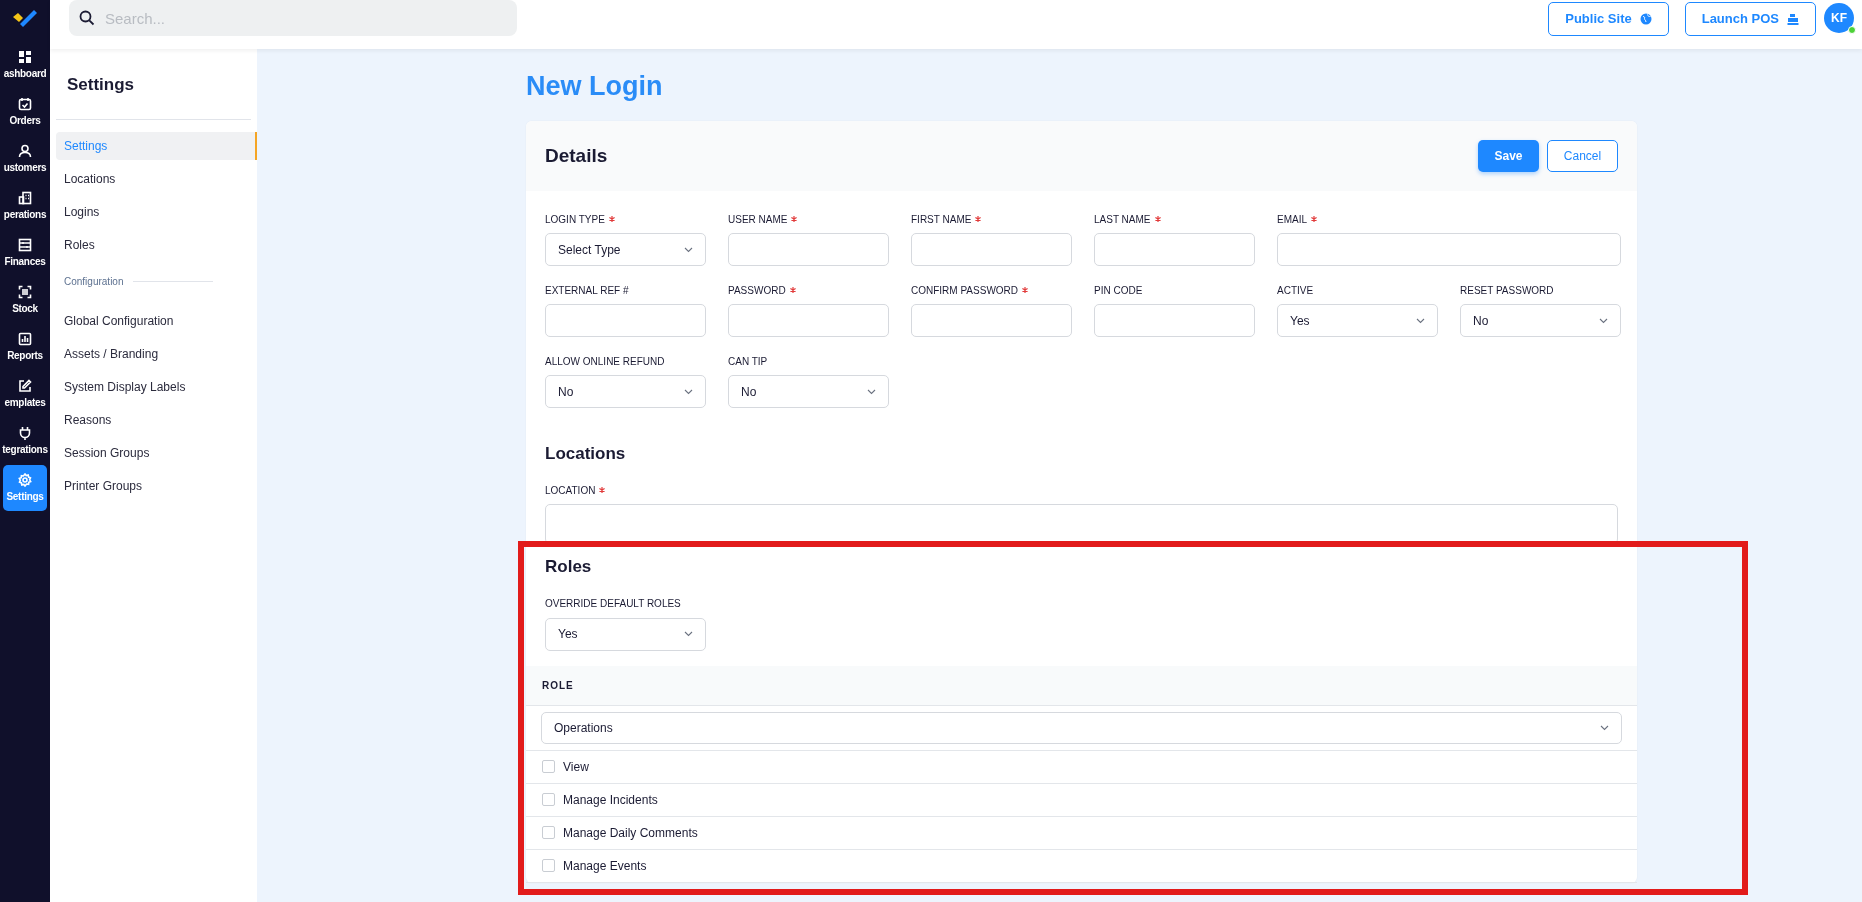 The height and width of the screenshot is (902, 1862). I want to click on field-label: PASSWORD, so click(757, 290).